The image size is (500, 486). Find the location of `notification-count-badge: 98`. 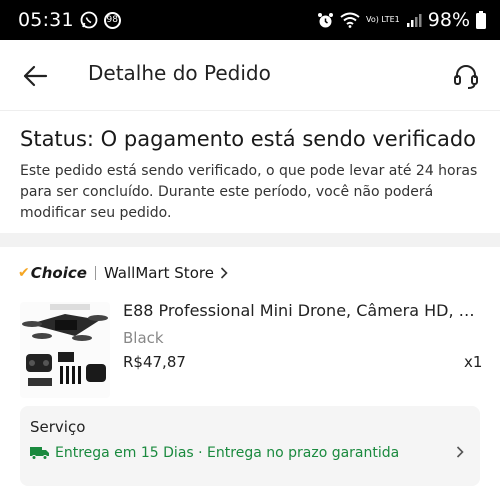

notification-count-badge: 98 is located at coordinates (112, 20).